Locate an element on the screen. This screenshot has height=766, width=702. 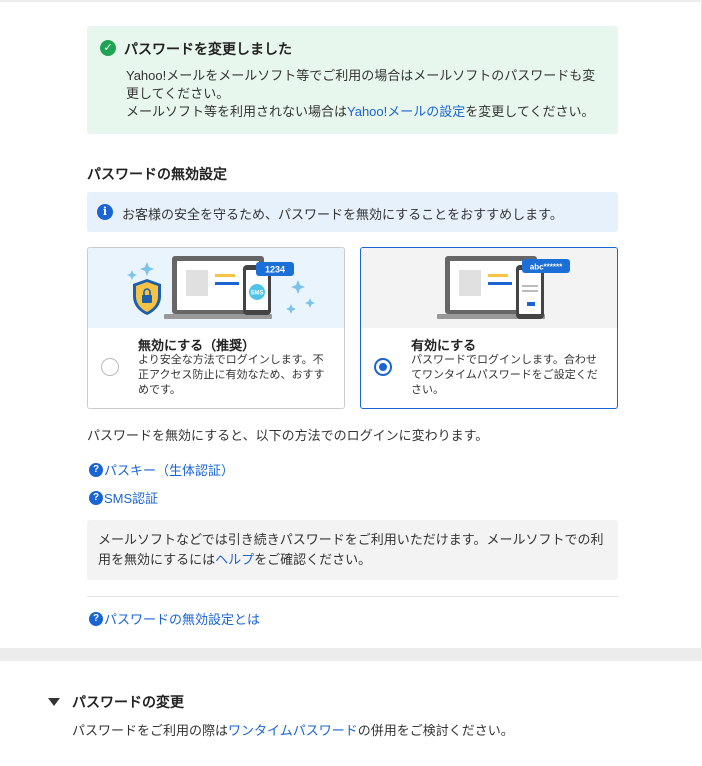
enable-option-title: 有効にする is located at coordinates (444, 345).